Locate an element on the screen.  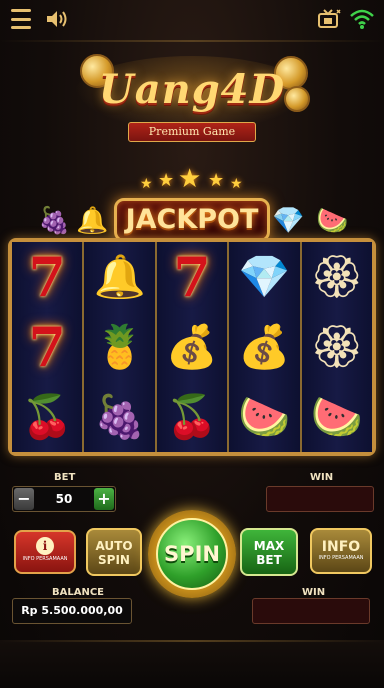
reel-column: 🔔 🍍 🍇 is located at coordinates (120, 347).